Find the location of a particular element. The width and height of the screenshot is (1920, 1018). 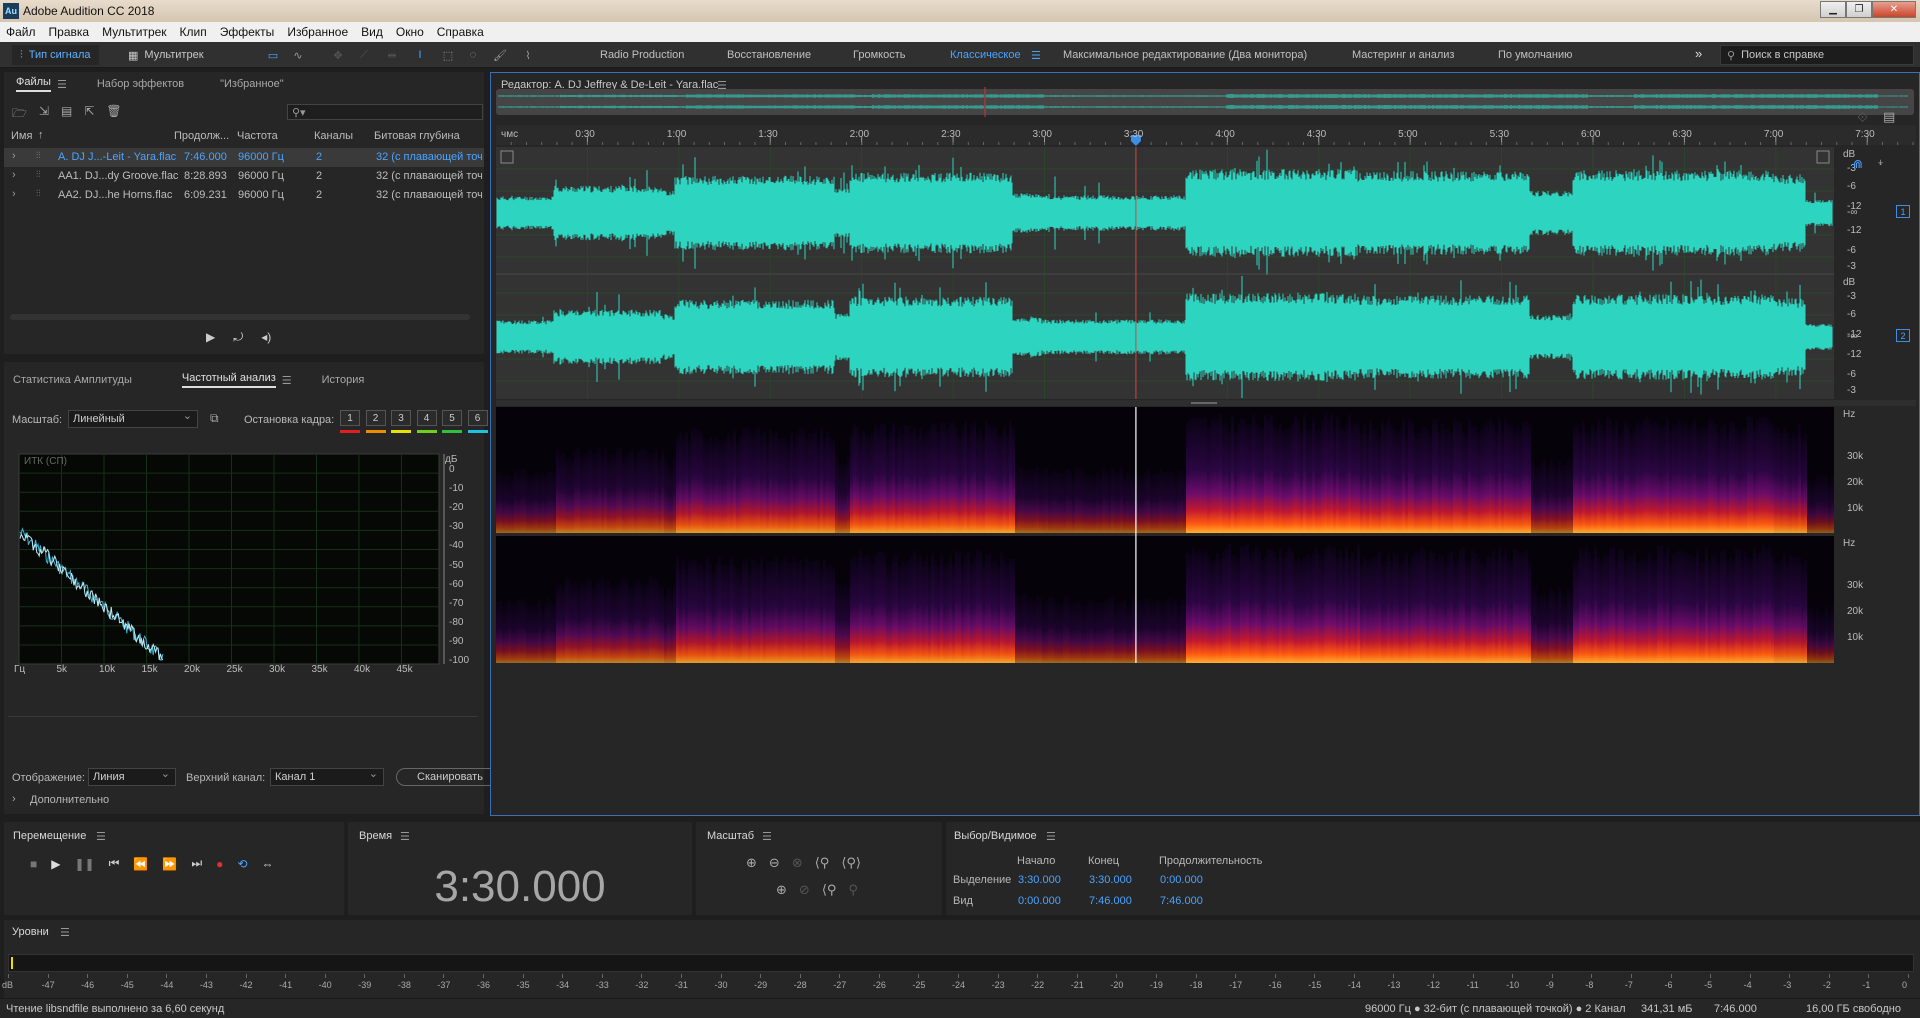

freq-panel-menu-icon: ☰ is located at coordinates (287, 380).